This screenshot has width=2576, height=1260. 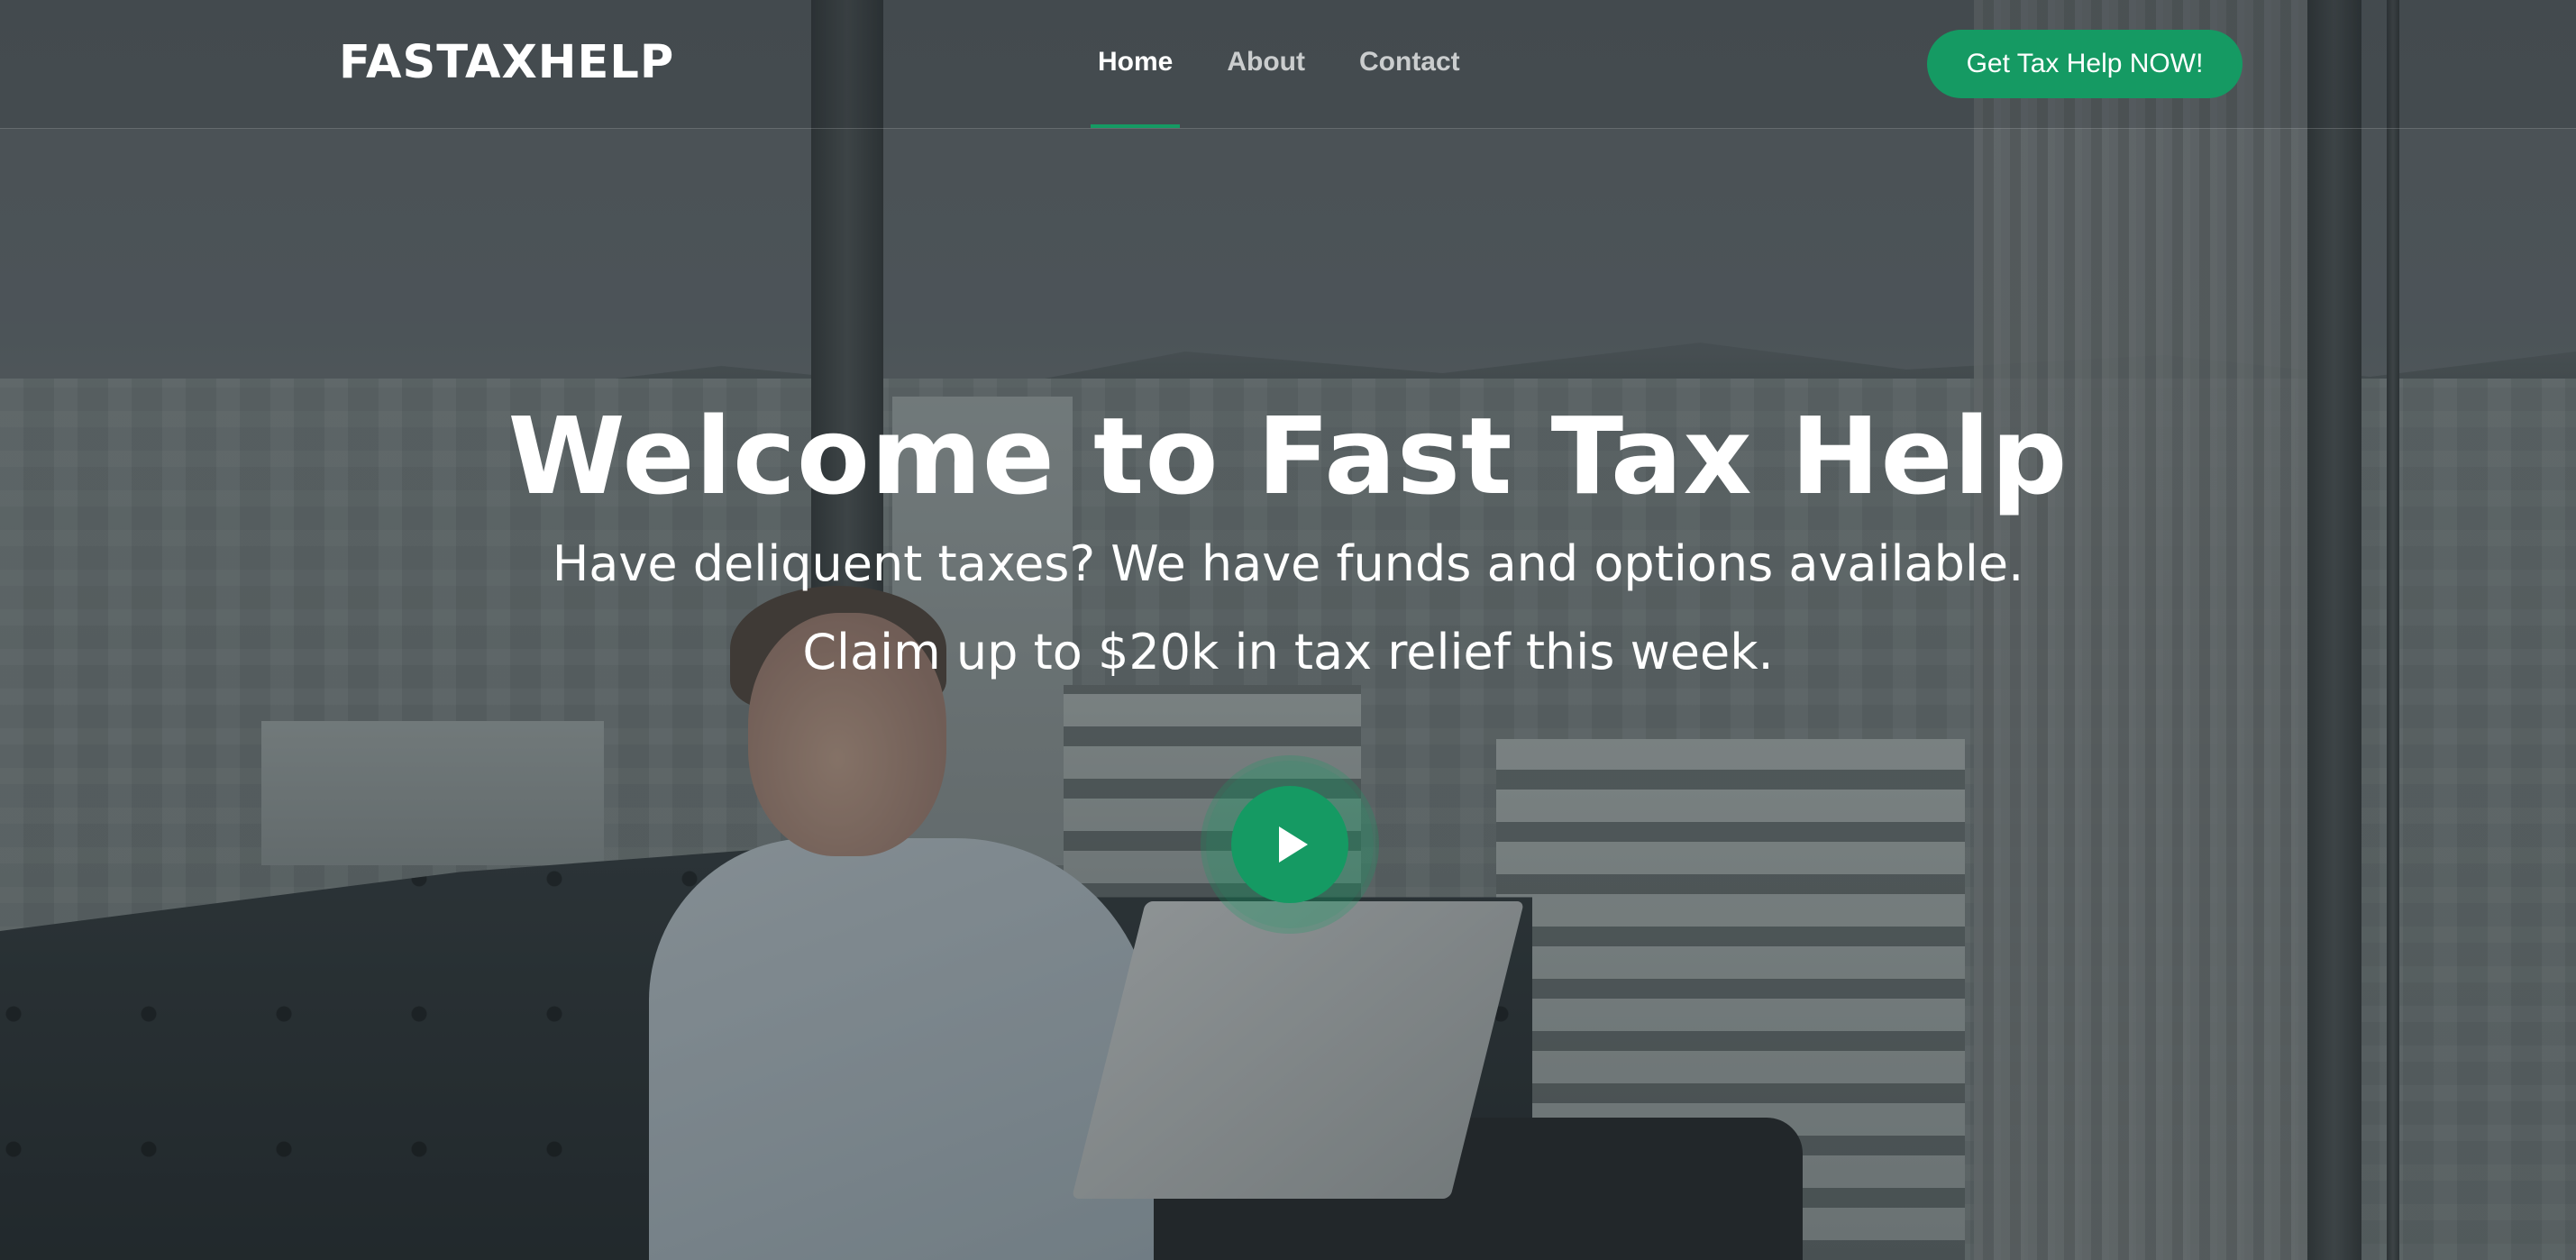 I want to click on site-logo: FASTAXHELP, so click(x=506, y=63).